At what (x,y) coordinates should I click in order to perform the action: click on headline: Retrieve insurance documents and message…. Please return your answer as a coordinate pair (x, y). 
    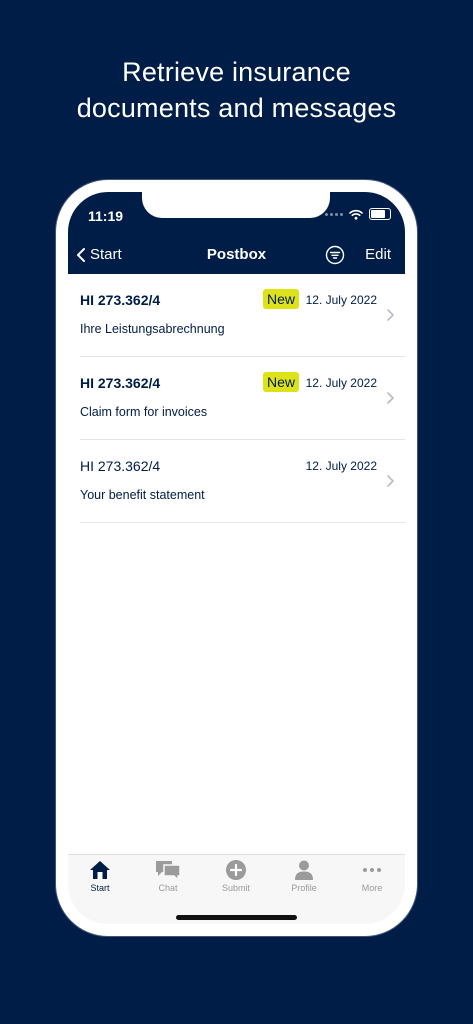
    Looking at the image, I should click on (236, 90).